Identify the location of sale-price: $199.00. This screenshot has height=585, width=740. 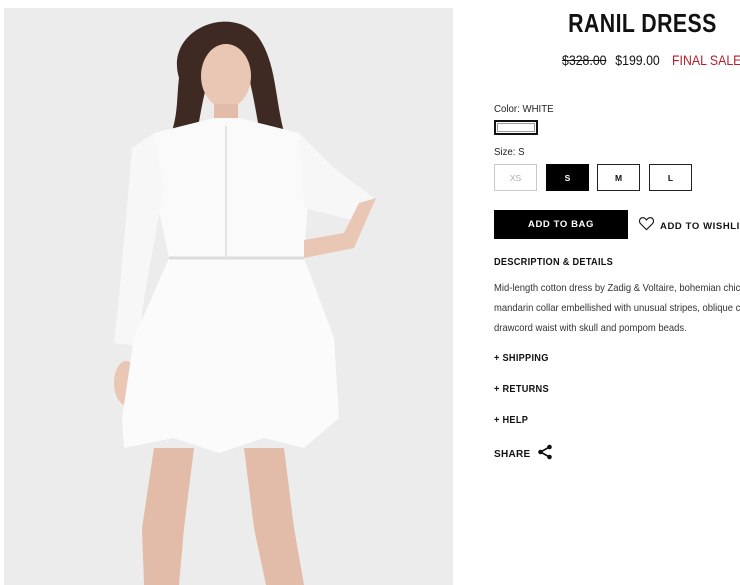
(637, 60).